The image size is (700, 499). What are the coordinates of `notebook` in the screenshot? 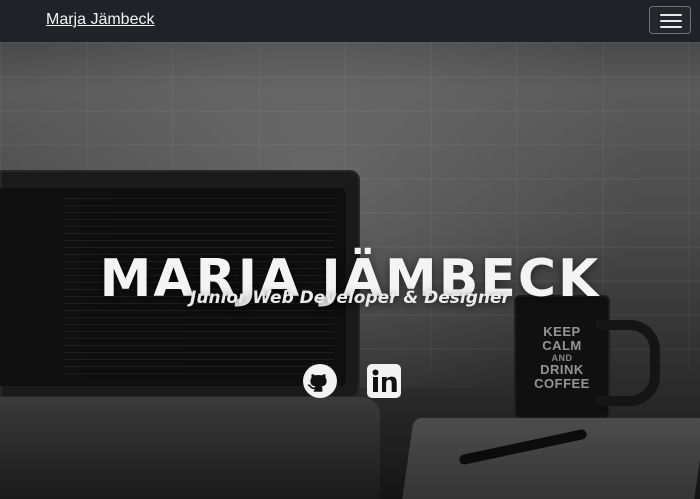 It's located at (551, 458).